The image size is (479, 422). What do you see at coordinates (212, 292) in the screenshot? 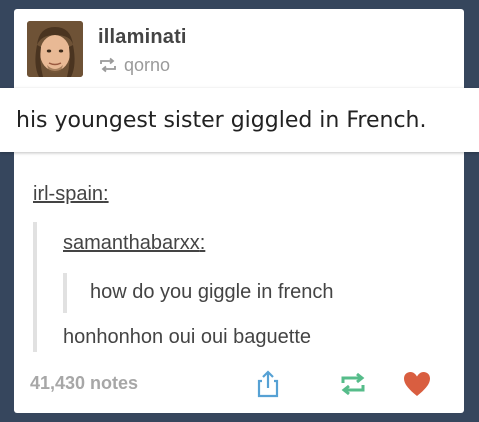
I see `thread-message-1: how do you giggle in french` at bounding box center [212, 292].